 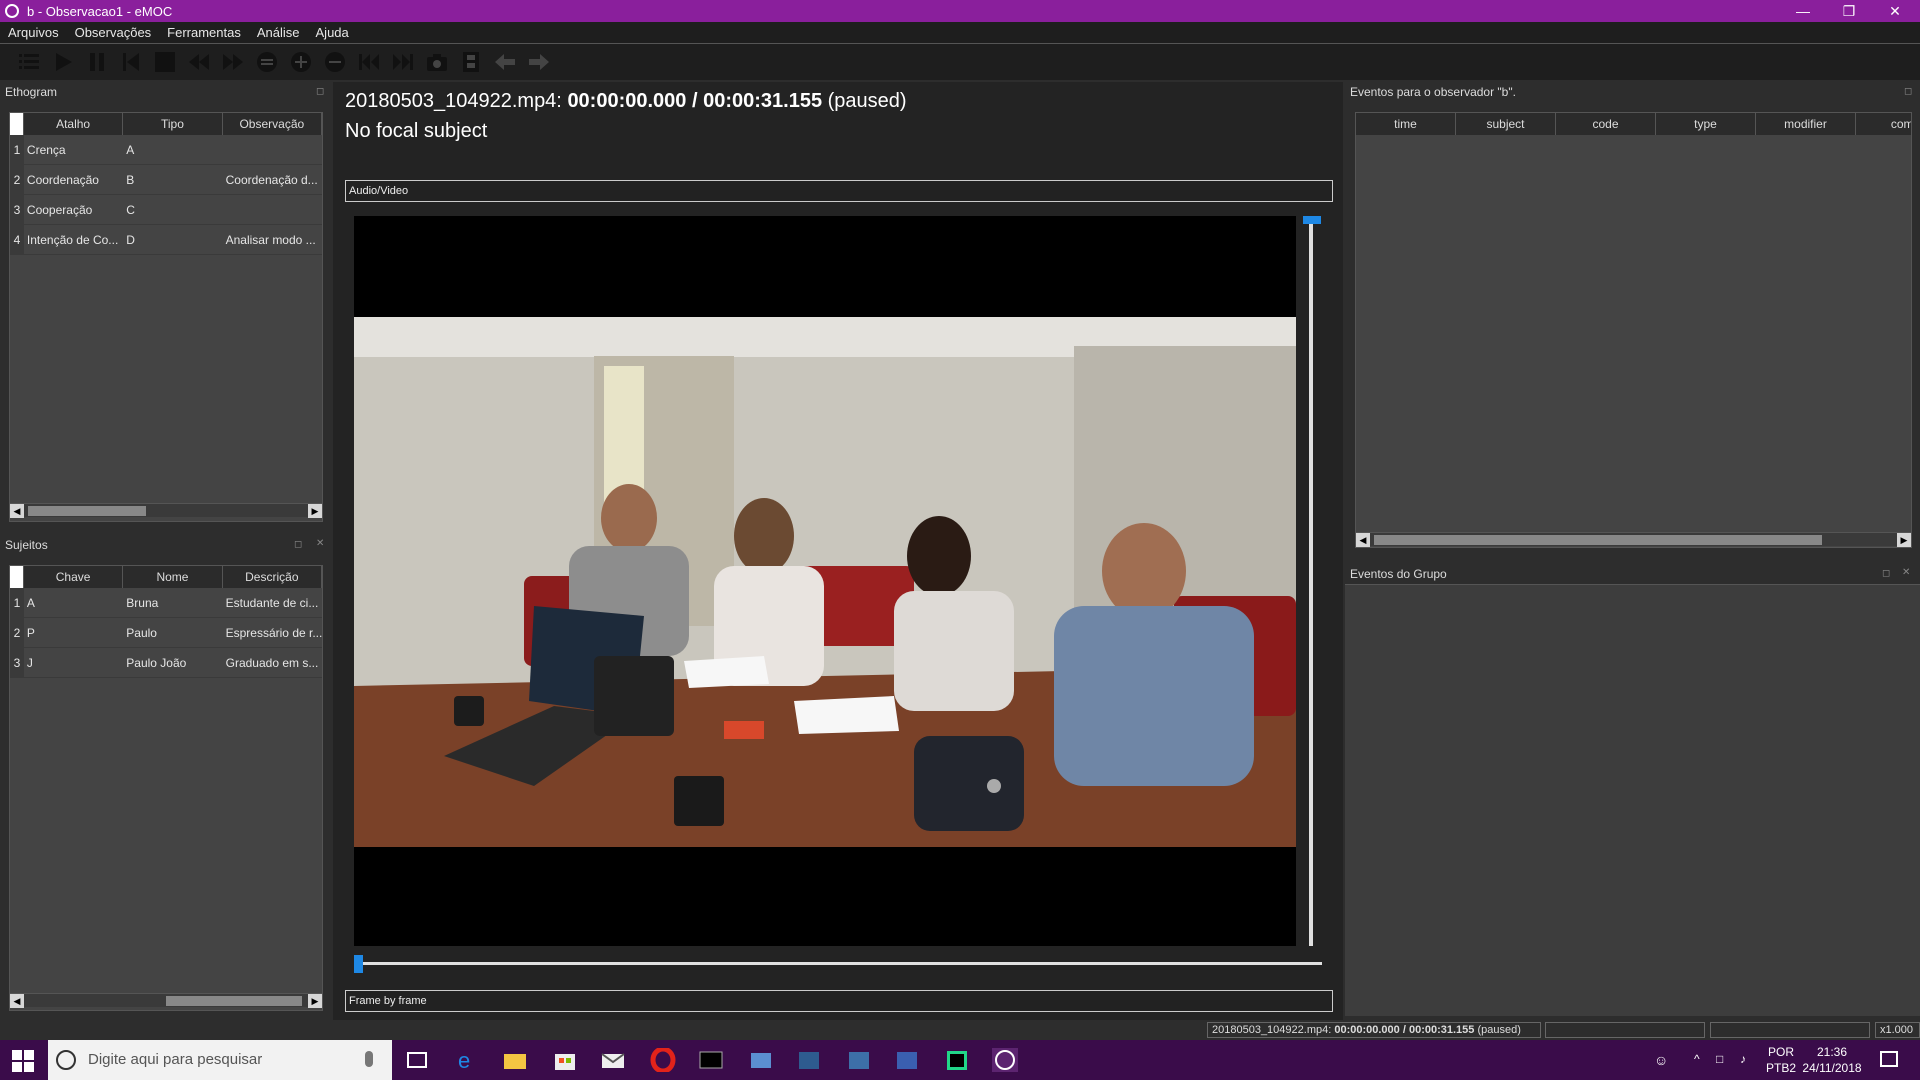 What do you see at coordinates (1889, 1059) in the screenshot?
I see `notifications-icon` at bounding box center [1889, 1059].